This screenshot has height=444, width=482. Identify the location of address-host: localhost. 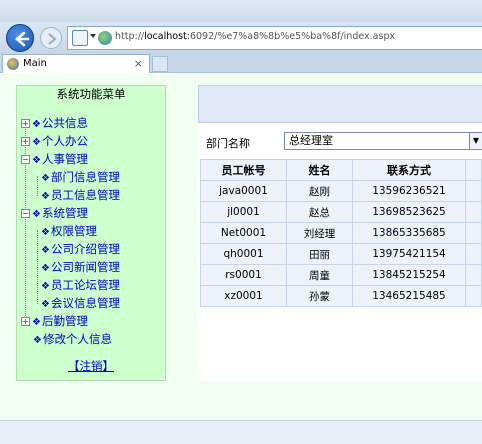
(165, 36).